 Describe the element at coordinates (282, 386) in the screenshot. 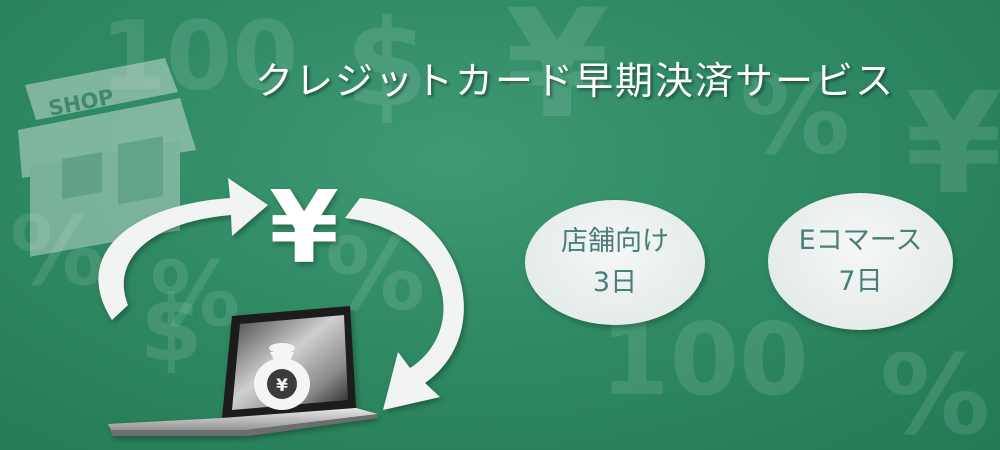

I see `money-bag-symbol: ¥` at that location.